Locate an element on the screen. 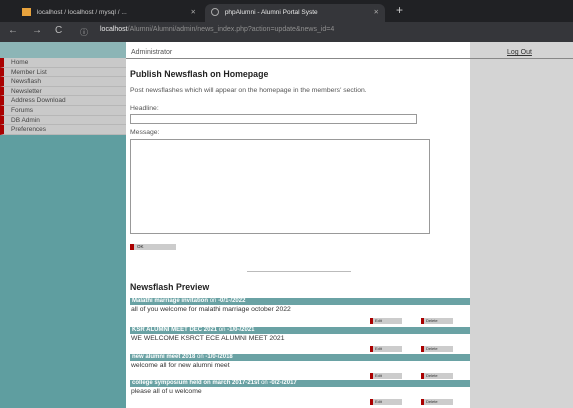 The image size is (573, 408). message-textarea is located at coordinates (280, 186).